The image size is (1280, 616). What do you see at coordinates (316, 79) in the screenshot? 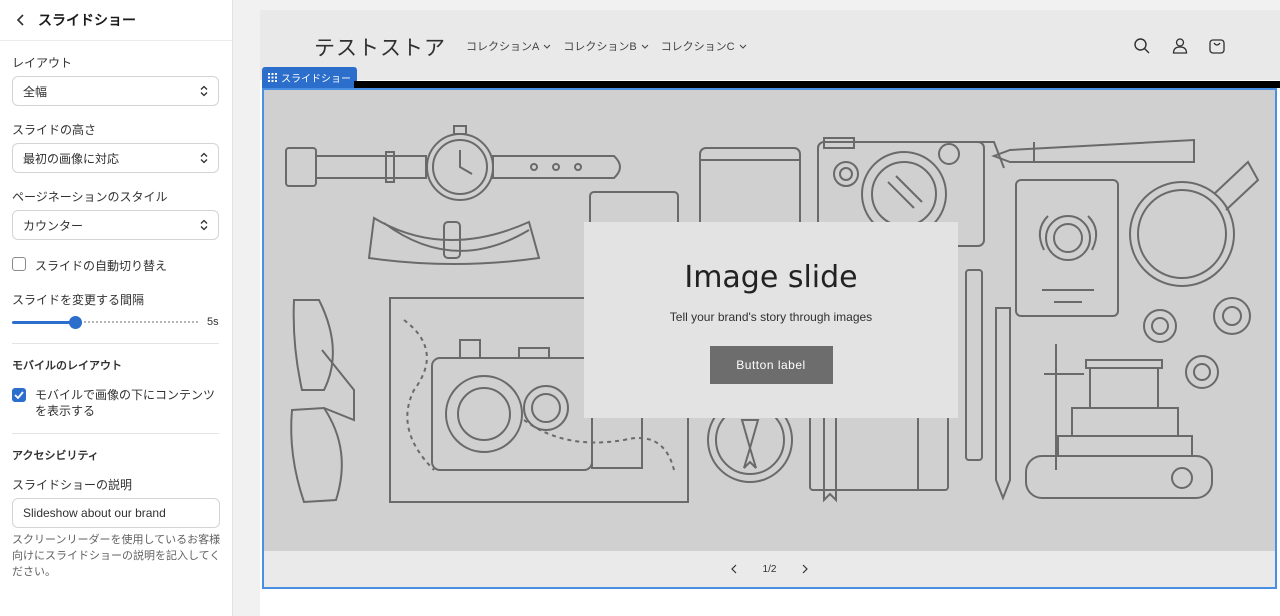
I see `section-tag-label: スライドショー` at bounding box center [316, 79].